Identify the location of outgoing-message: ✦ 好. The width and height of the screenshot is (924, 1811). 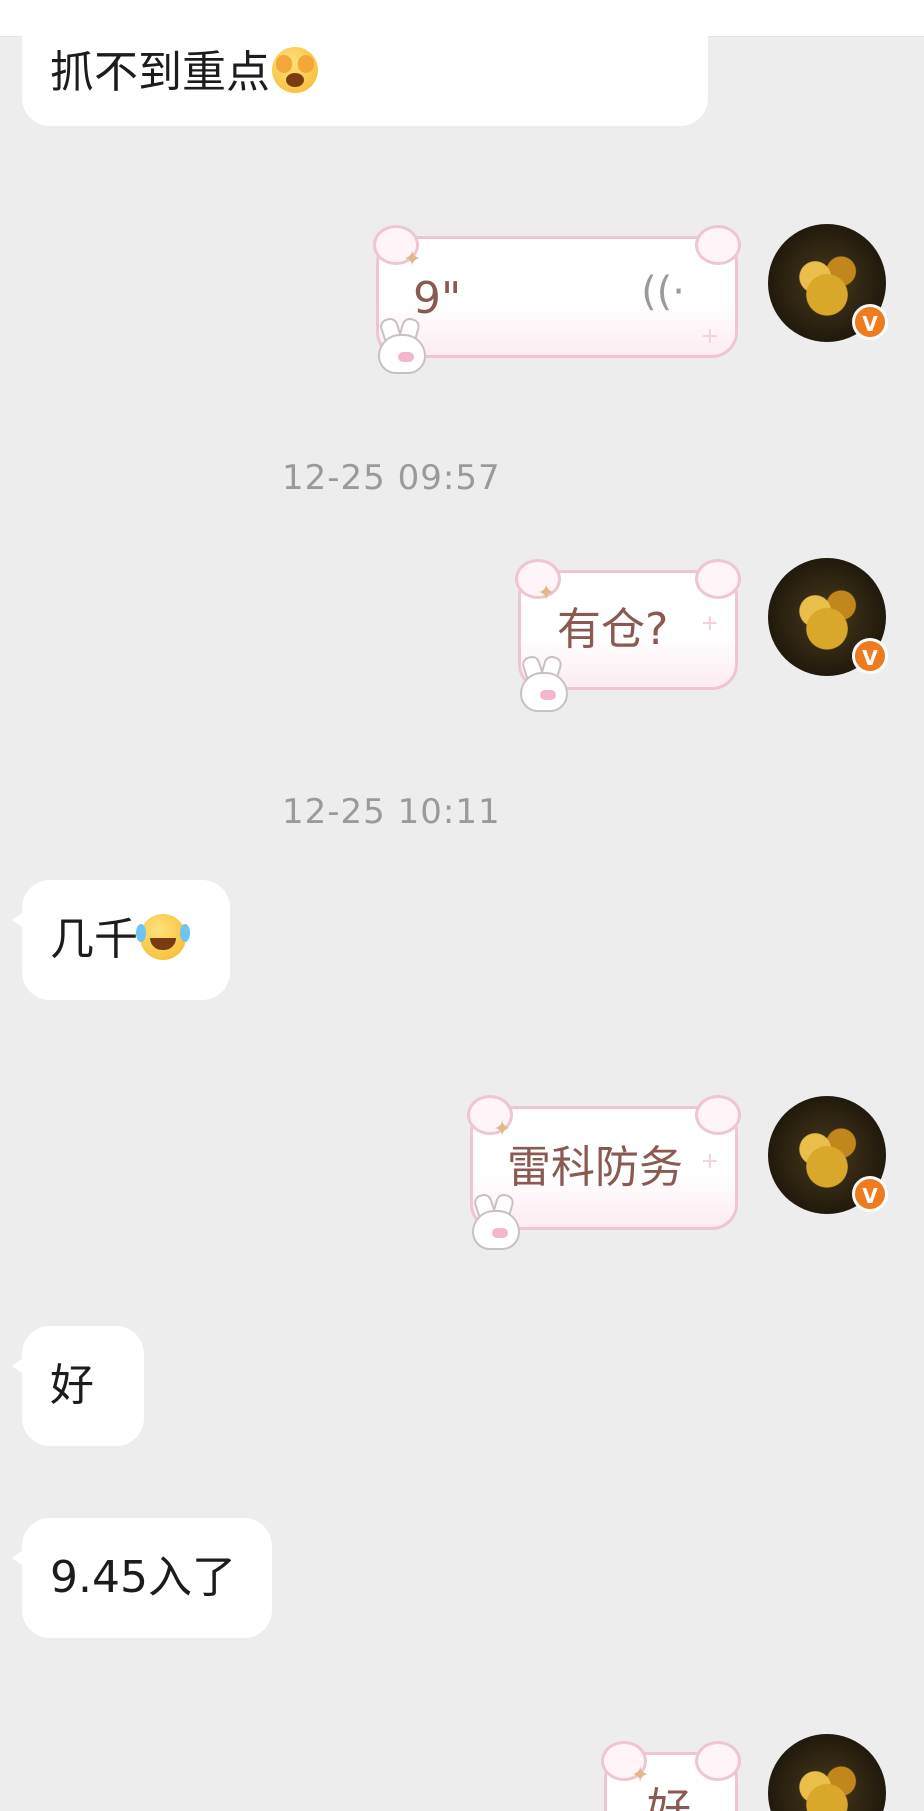
(671, 1776).